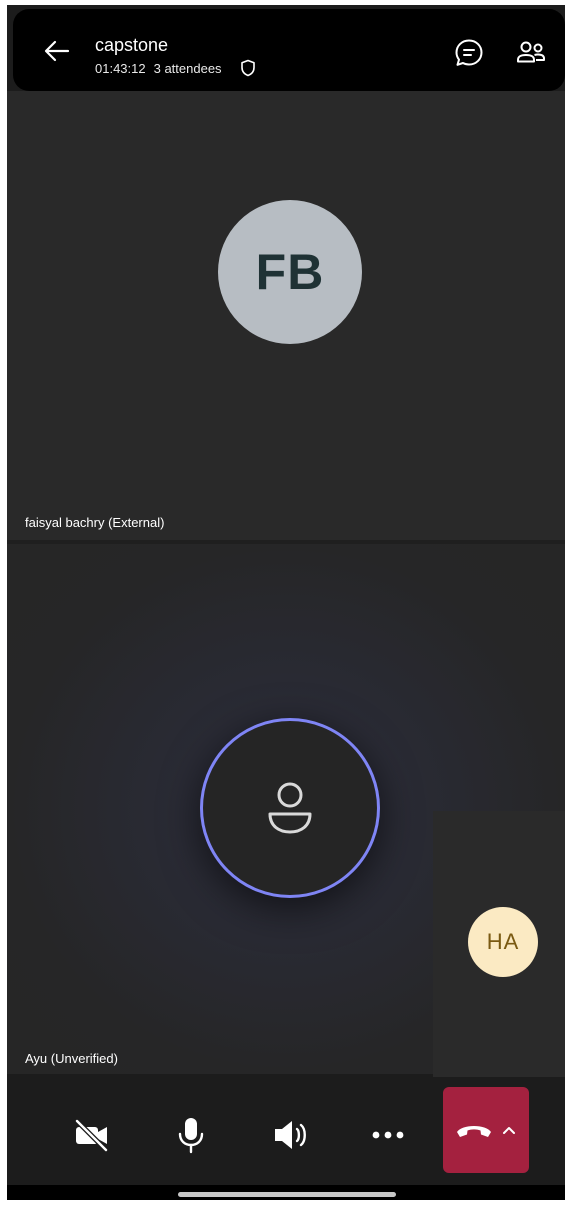  Describe the element at coordinates (71, 1058) in the screenshot. I see `participant-name: Ayu (Unverified)` at that location.